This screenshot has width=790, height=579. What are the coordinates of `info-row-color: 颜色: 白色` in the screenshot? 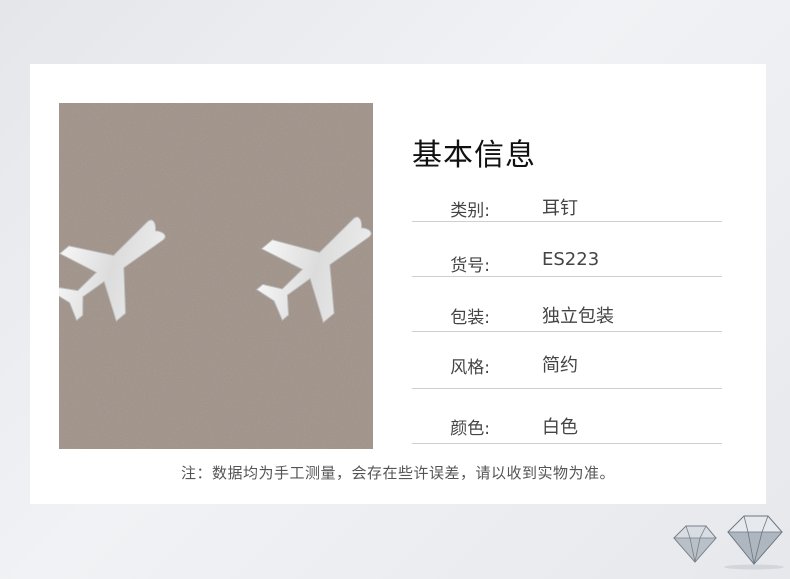 It's located at (567, 416).